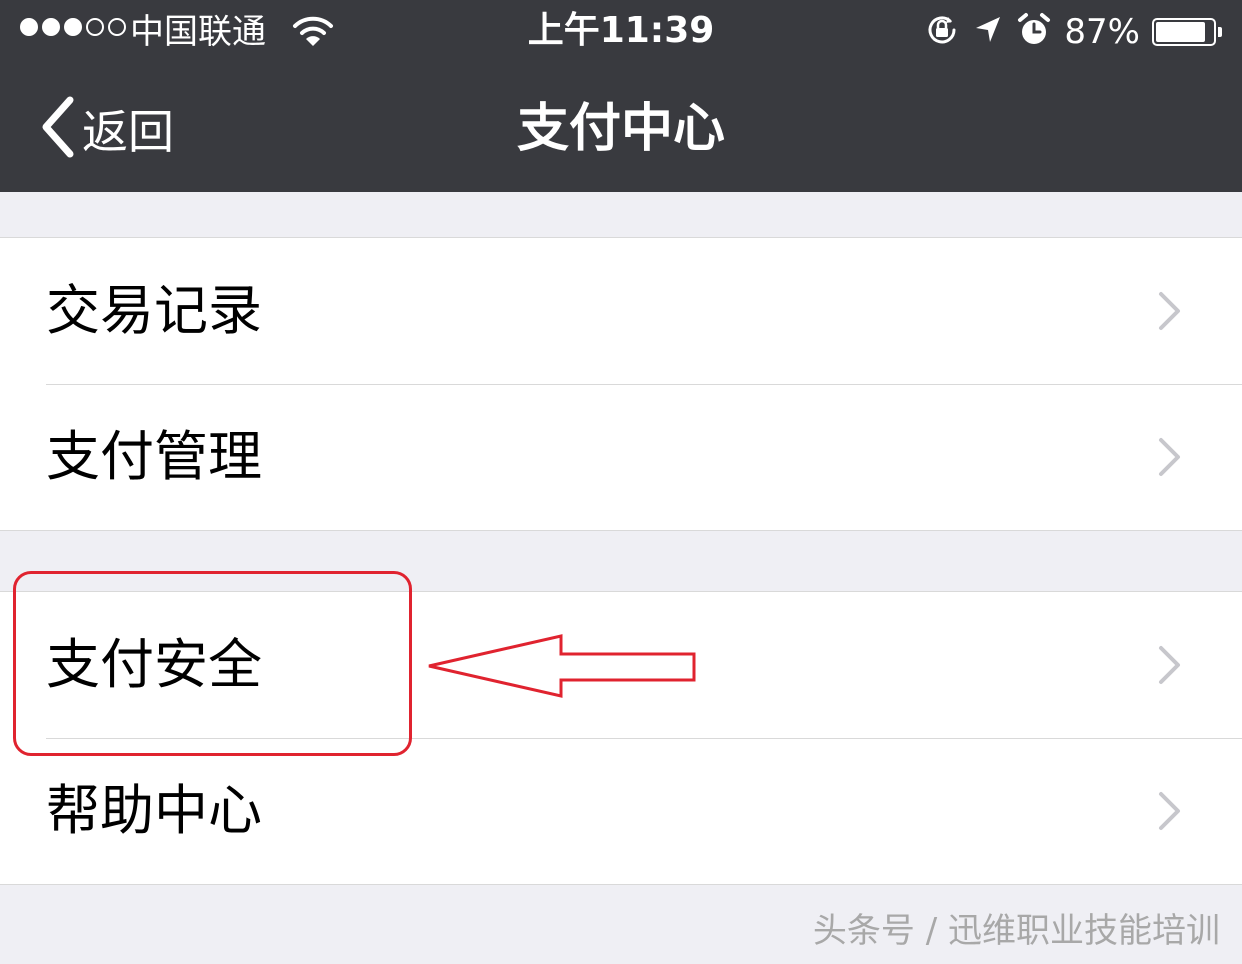 The width and height of the screenshot is (1242, 964). What do you see at coordinates (988, 32) in the screenshot?
I see `location-arrow-icon` at bounding box center [988, 32].